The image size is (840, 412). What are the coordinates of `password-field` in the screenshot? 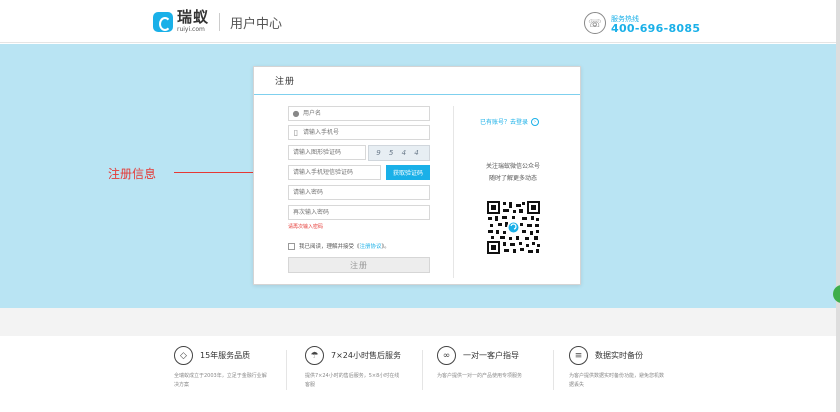 It's located at (359, 192).